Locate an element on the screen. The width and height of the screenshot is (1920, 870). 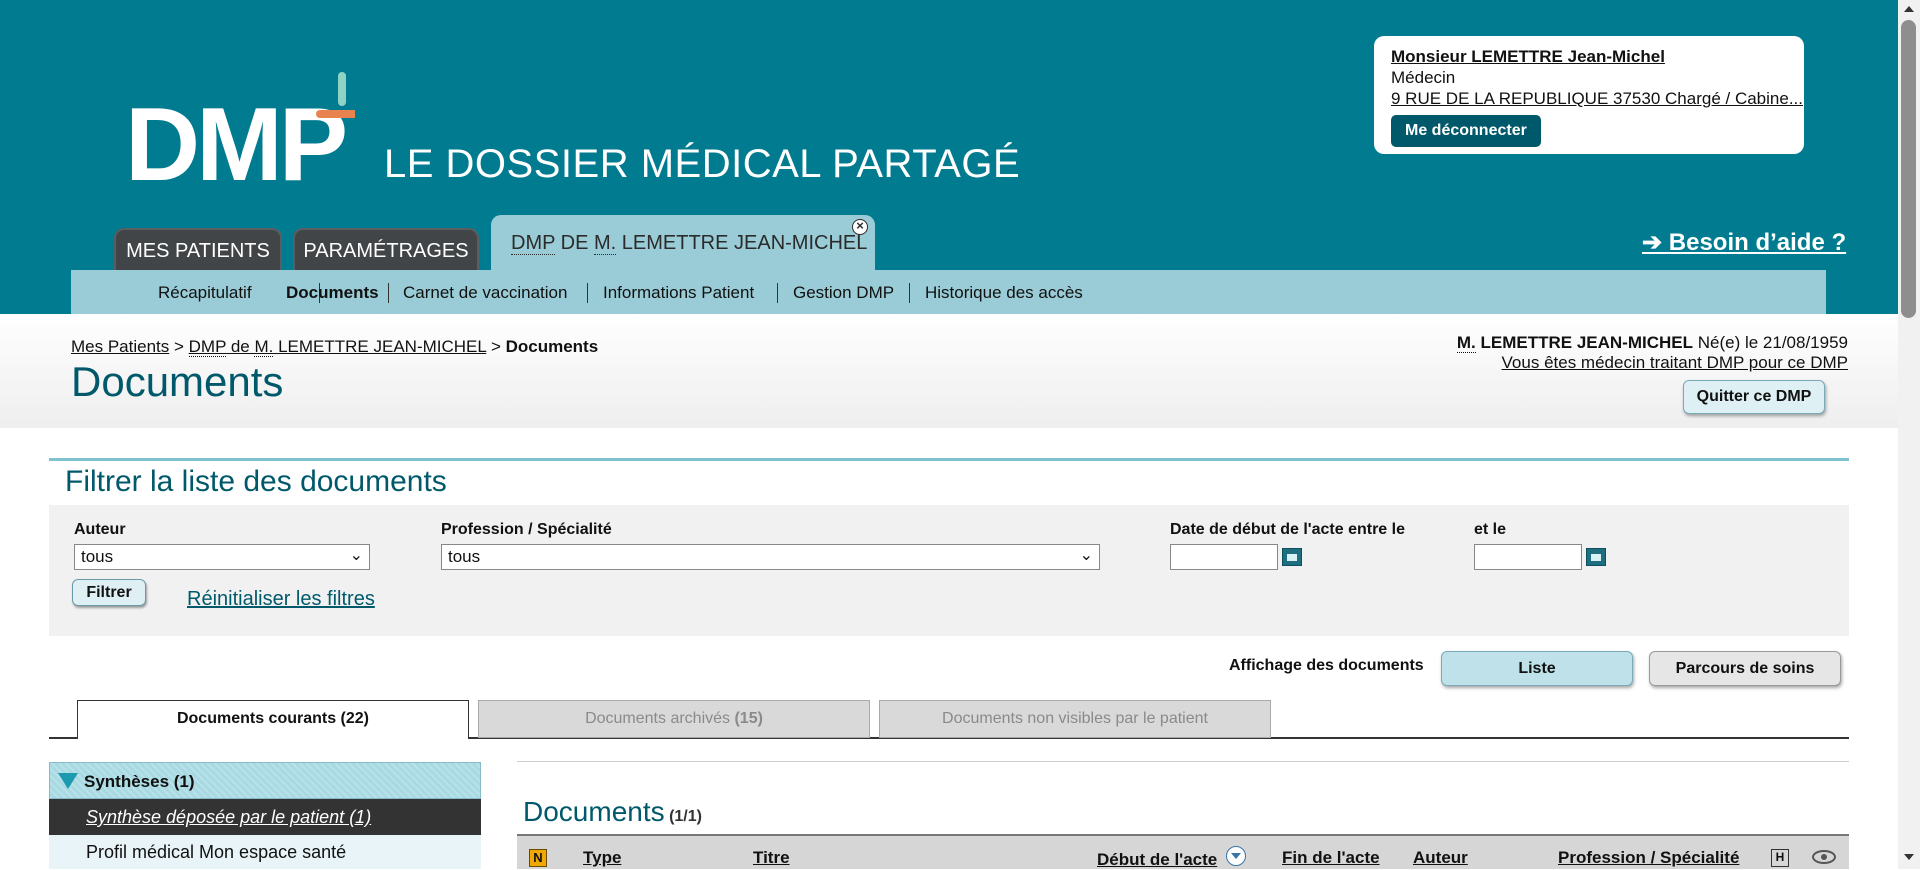
svg-text: DMP is located at coordinates (235, 135).